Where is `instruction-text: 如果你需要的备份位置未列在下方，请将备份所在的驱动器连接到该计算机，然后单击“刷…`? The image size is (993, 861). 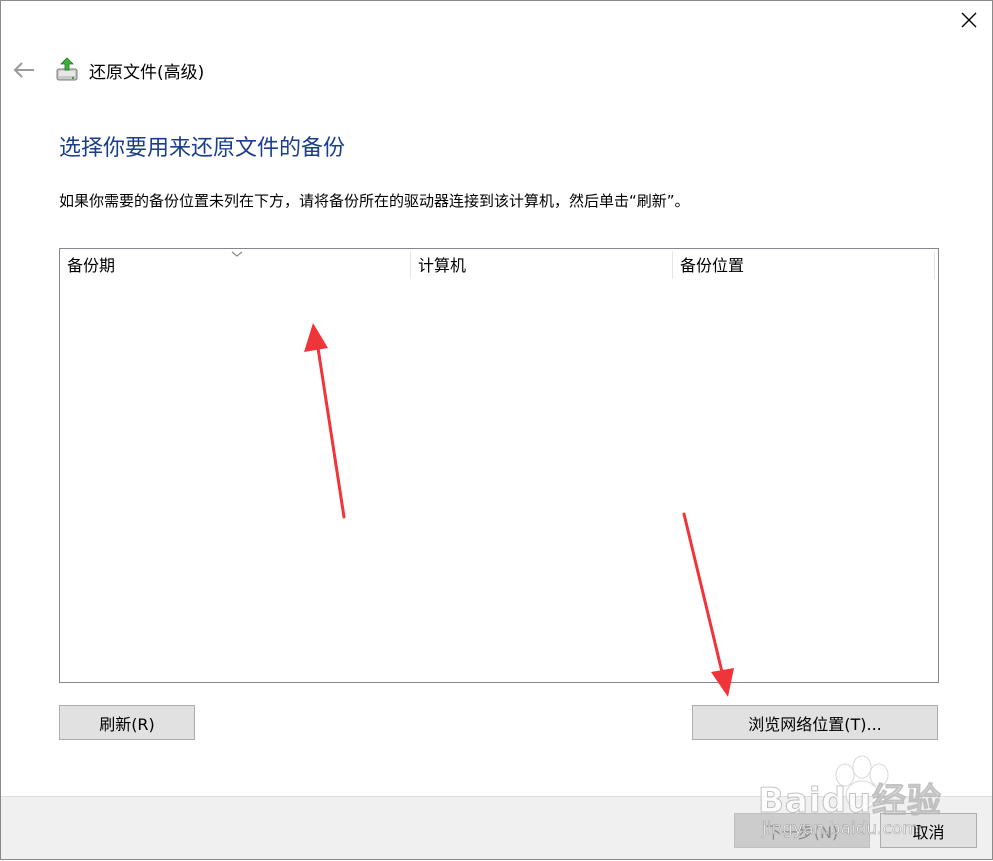
instruction-text: 如果你需要的备份位置未列在下方，请将备份所在的驱动器连接到该计算机，然后单击“刷… is located at coordinates (374, 201).